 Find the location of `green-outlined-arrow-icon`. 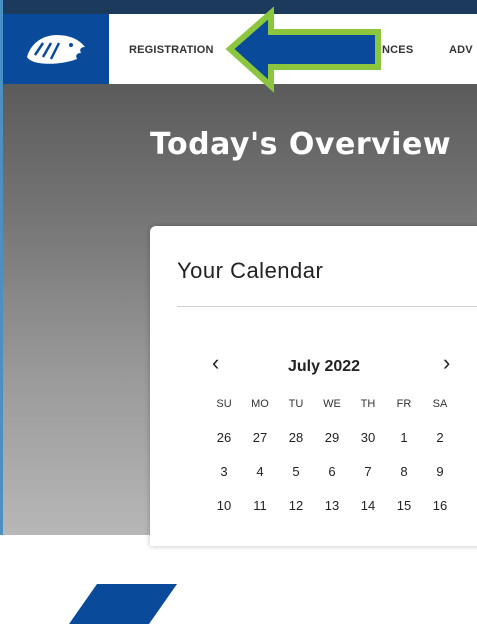

green-outlined-arrow-icon is located at coordinates (303, 49).